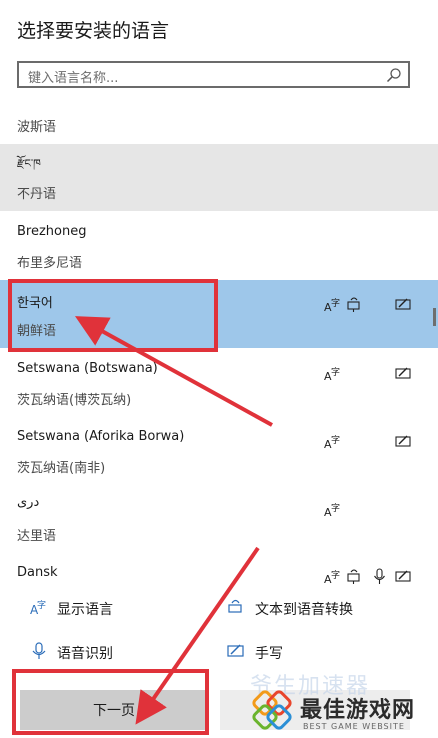  I want to click on language-subtitle: 达里语, so click(37, 536).